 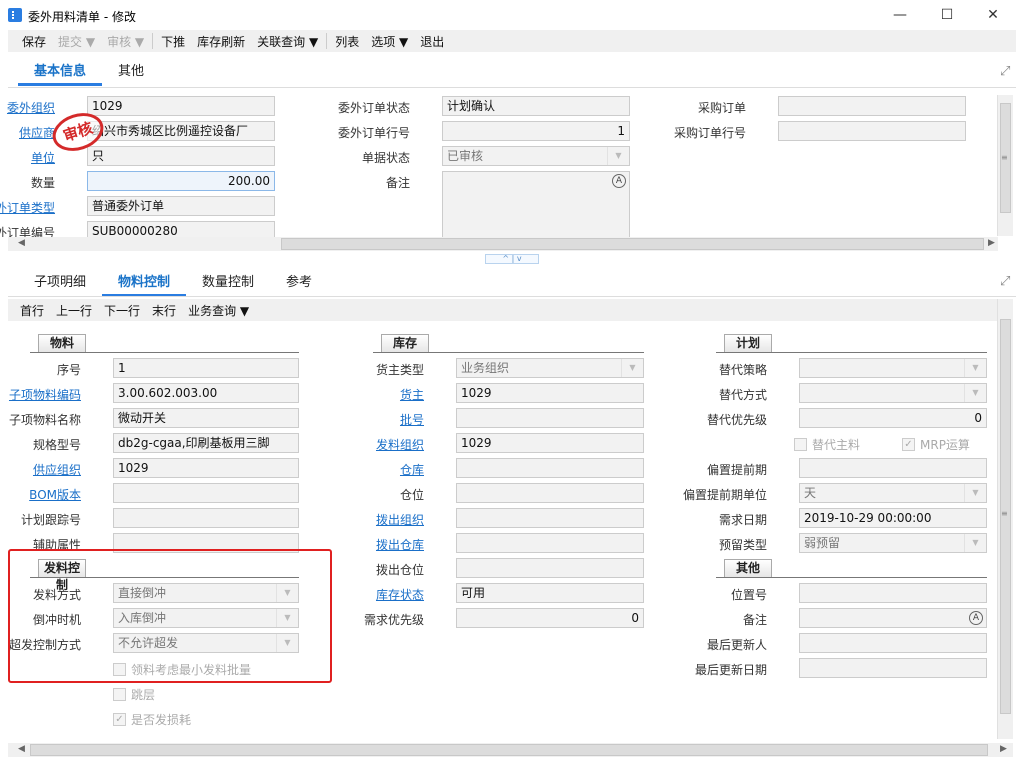 What do you see at coordinates (432, 41) in the screenshot?
I see `toolbar-button: 退出` at bounding box center [432, 41].